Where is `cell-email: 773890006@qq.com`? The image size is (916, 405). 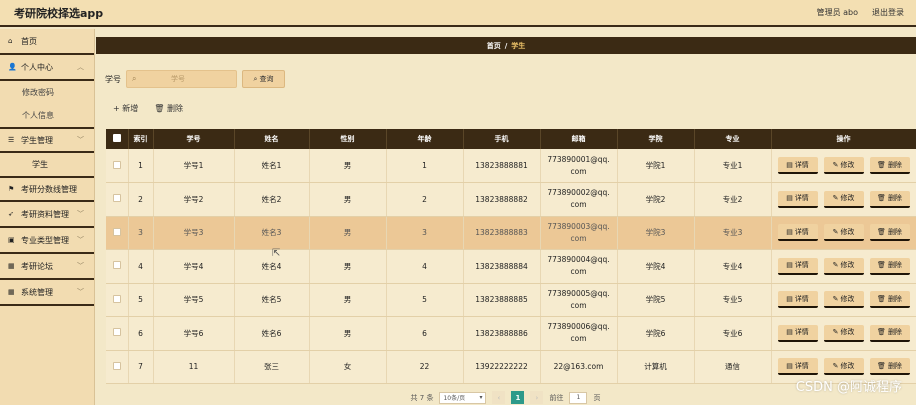 cell-email: 773890006@qq.com is located at coordinates (579, 333).